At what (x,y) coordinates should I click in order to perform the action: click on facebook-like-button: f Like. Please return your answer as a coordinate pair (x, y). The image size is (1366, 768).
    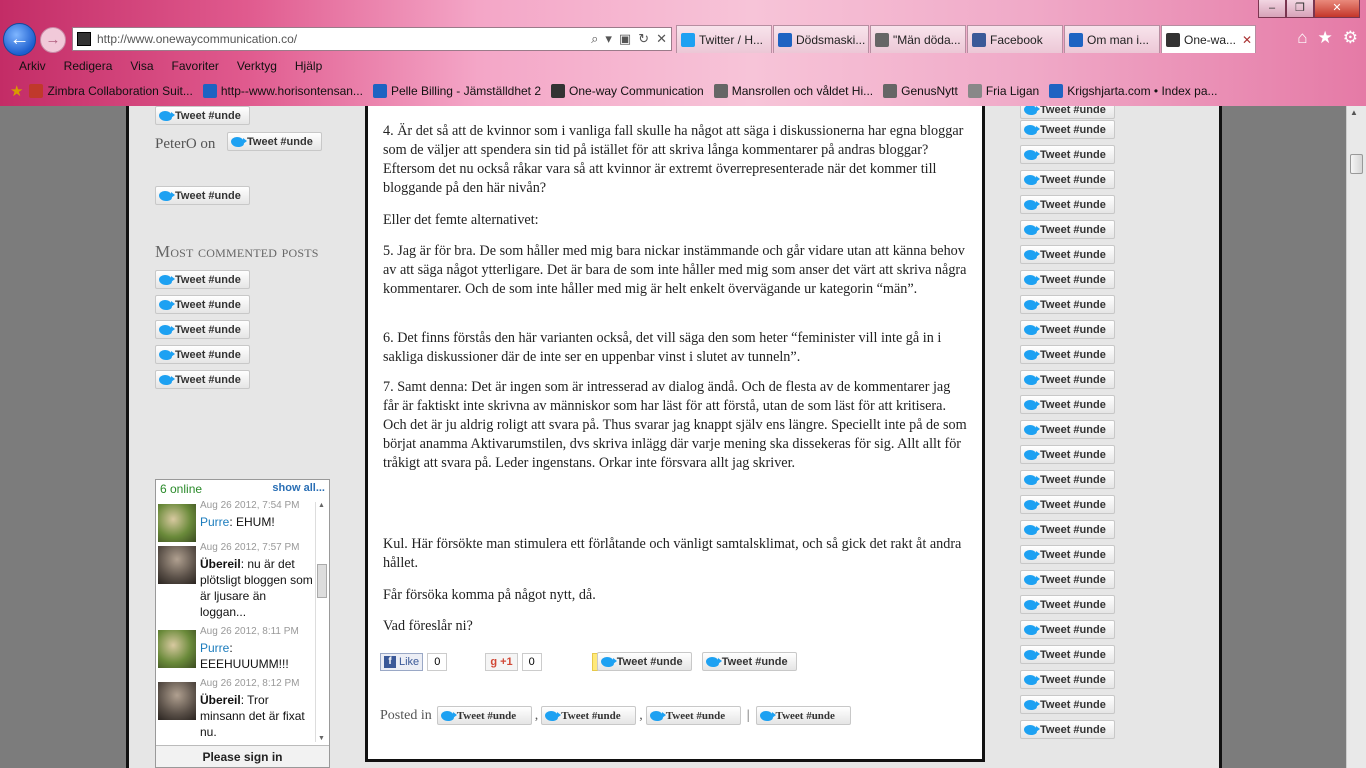
    Looking at the image, I should click on (402, 661).